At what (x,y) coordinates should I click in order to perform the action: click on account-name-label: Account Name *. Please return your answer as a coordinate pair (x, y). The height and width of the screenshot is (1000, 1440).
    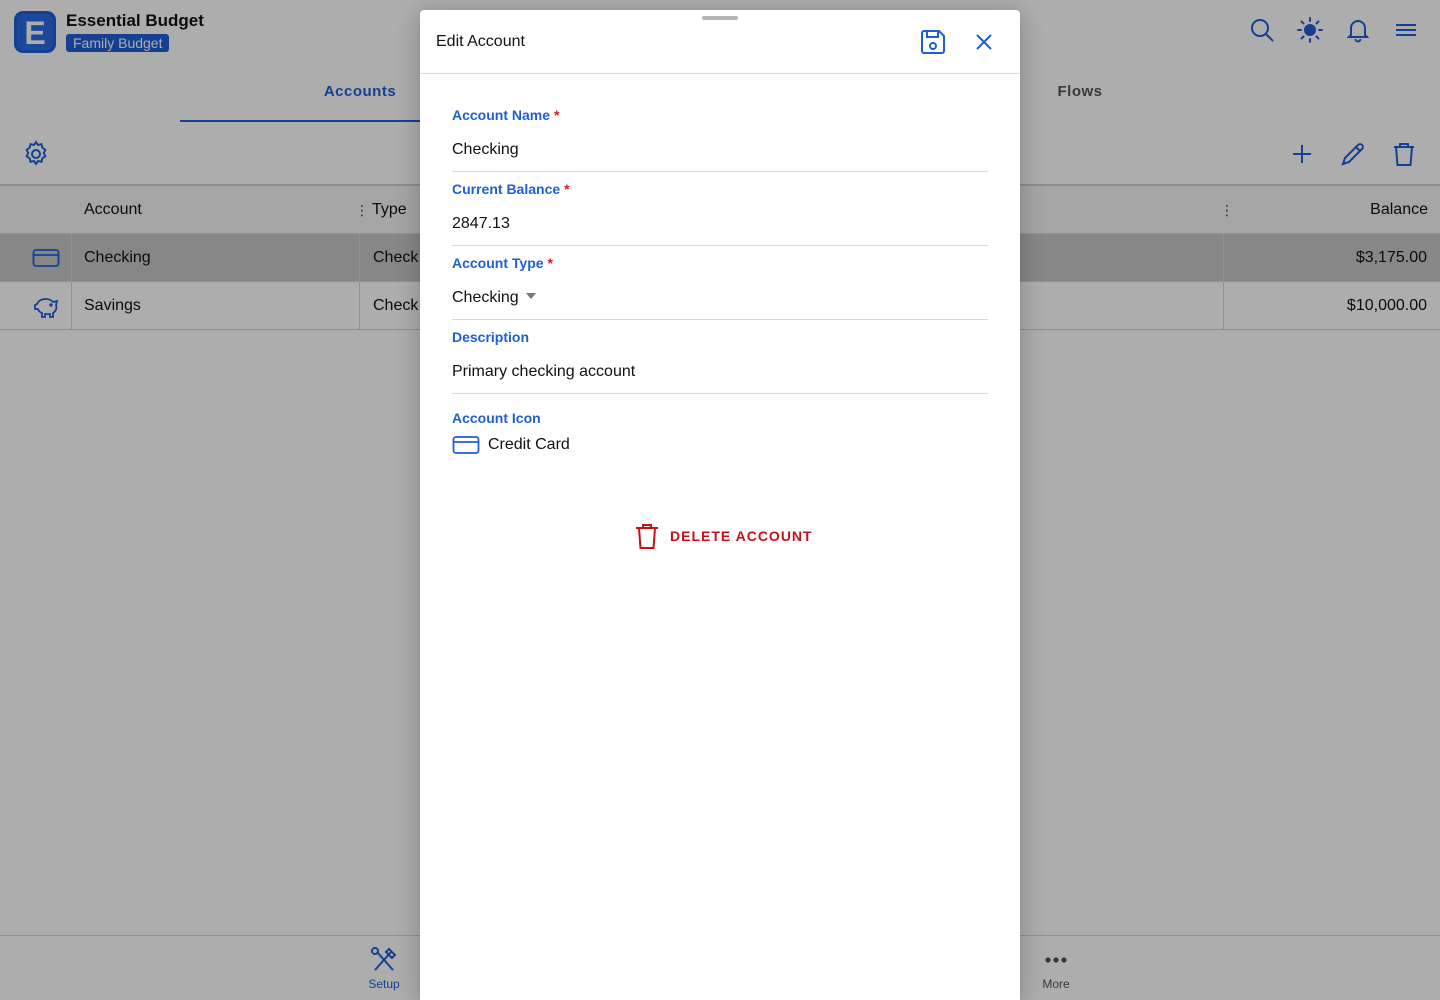
    Looking at the image, I should click on (506, 115).